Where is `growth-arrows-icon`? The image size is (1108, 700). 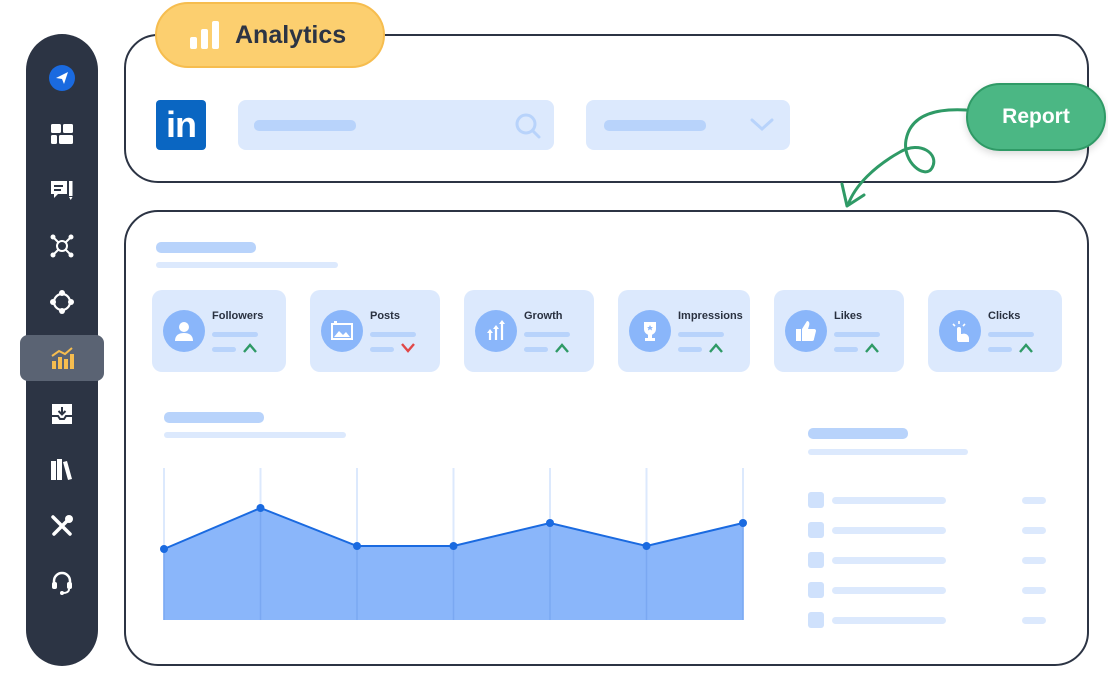 growth-arrows-icon is located at coordinates (496, 330).